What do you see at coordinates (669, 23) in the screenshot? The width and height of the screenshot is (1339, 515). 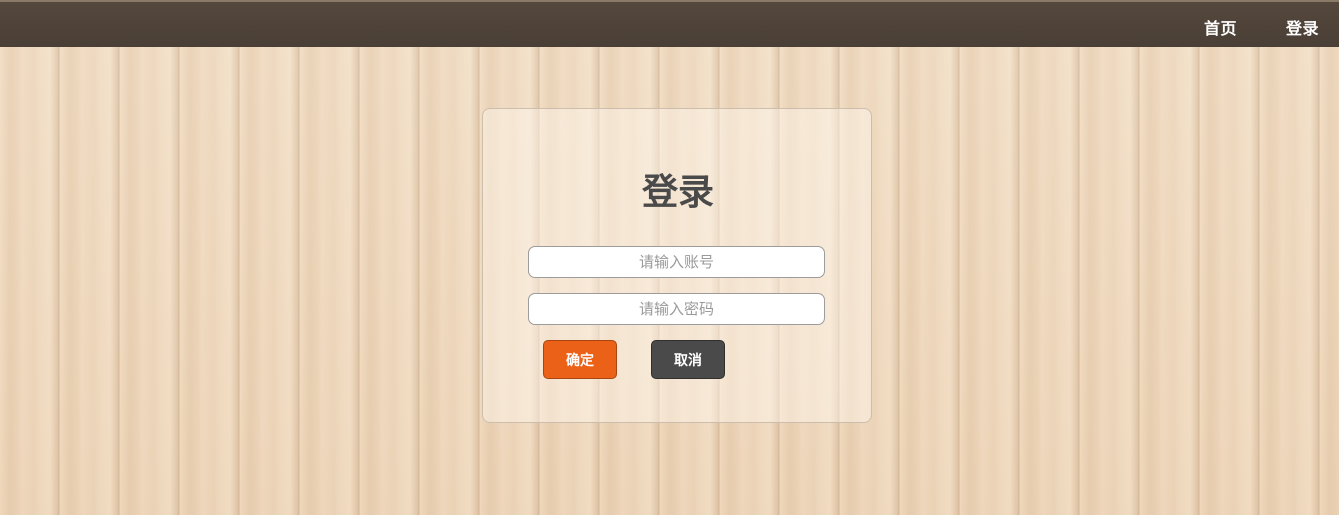 I see `top-navigation-bar: 首页 登录` at bounding box center [669, 23].